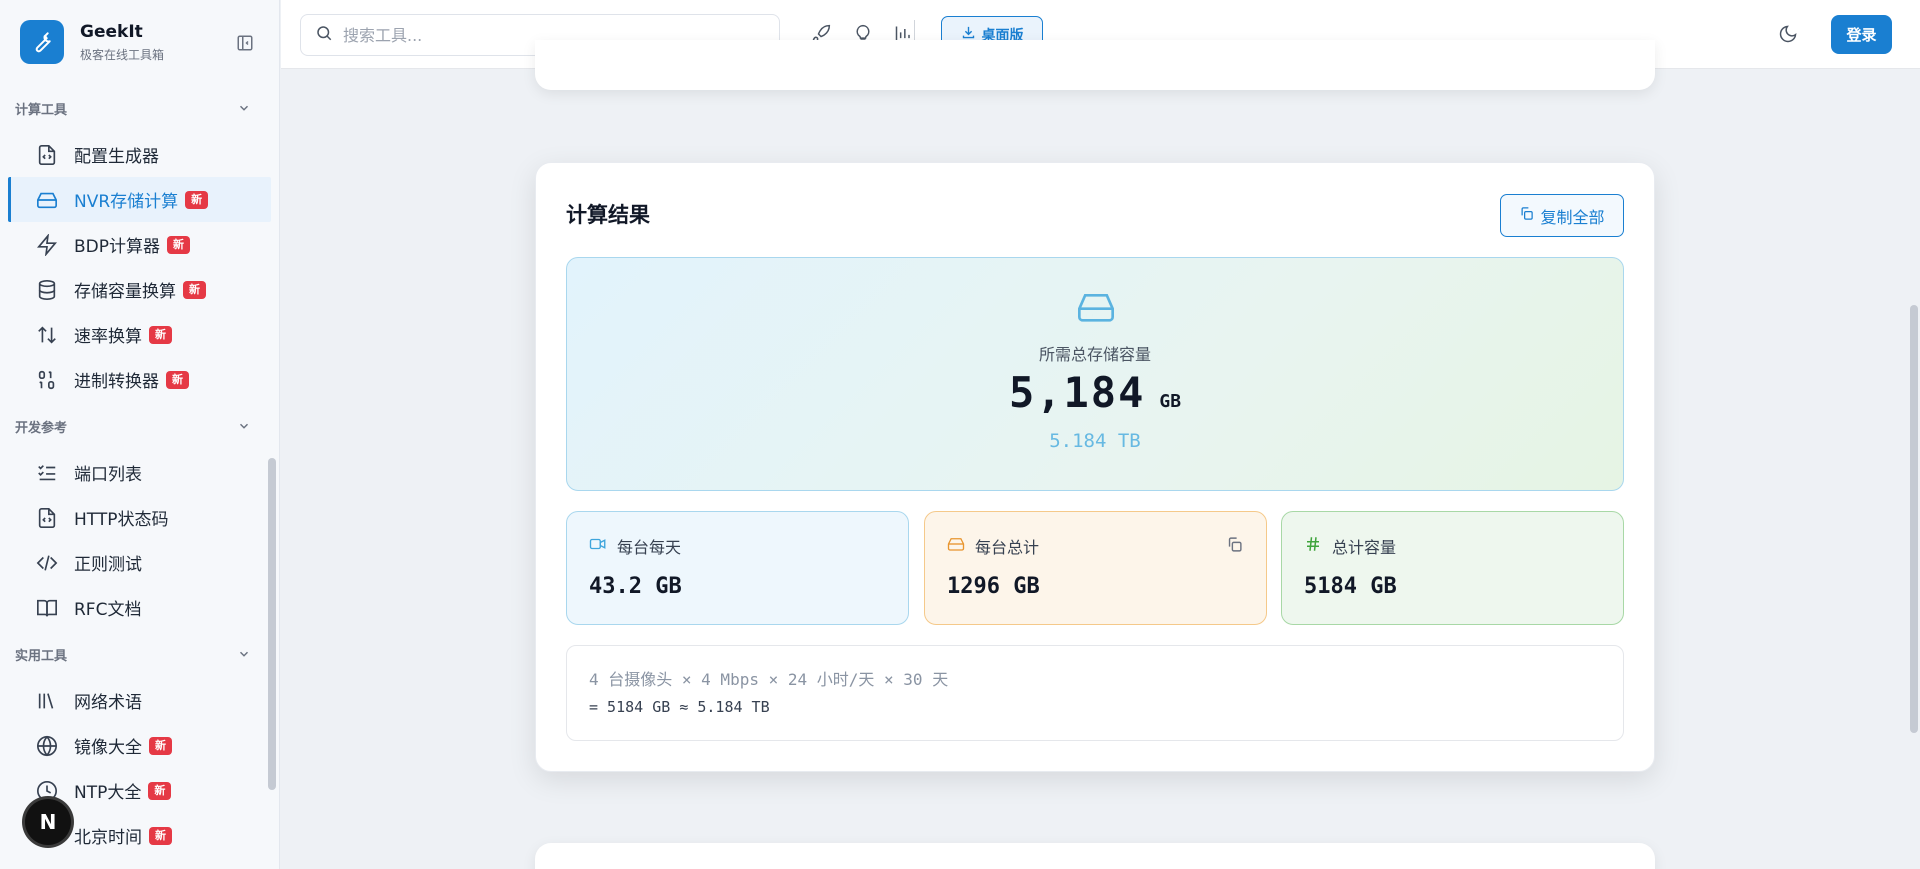  I want to click on sidebar-item-network-terms: 网络术语, so click(139, 700).